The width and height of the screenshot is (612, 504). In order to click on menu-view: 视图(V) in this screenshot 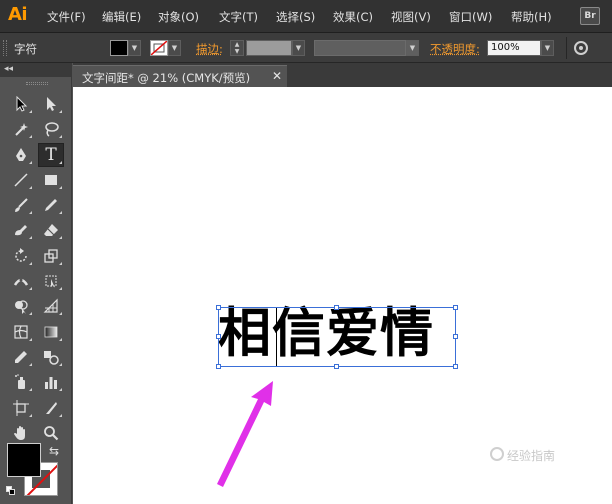, I will do `click(411, 17)`.